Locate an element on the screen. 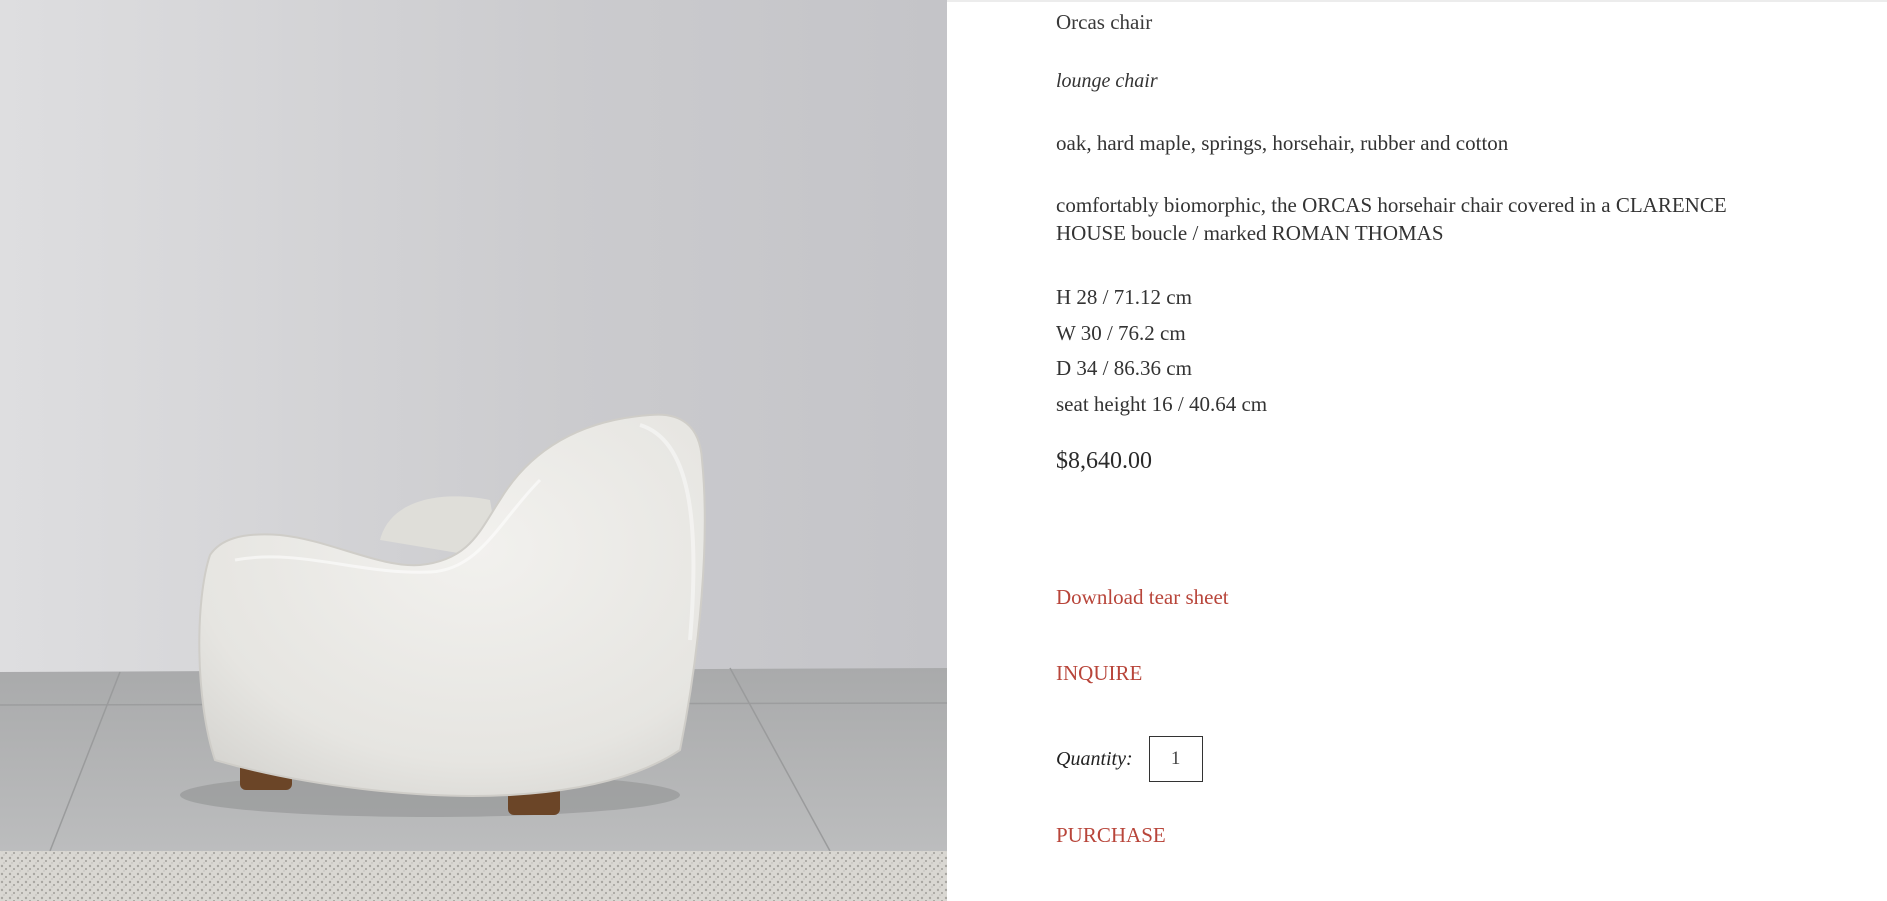 The height and width of the screenshot is (901, 1887). dimension-depth: D 34 / 86.36 cm is located at coordinates (1124, 368).